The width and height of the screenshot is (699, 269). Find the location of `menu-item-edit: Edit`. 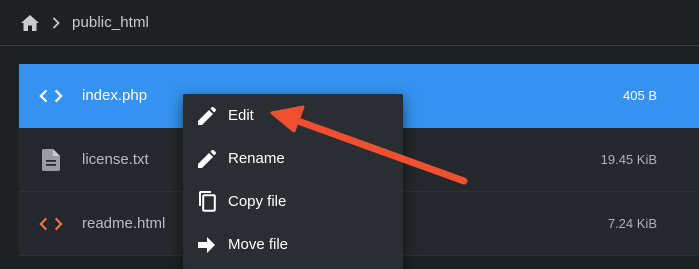

menu-item-edit: Edit is located at coordinates (293, 115).